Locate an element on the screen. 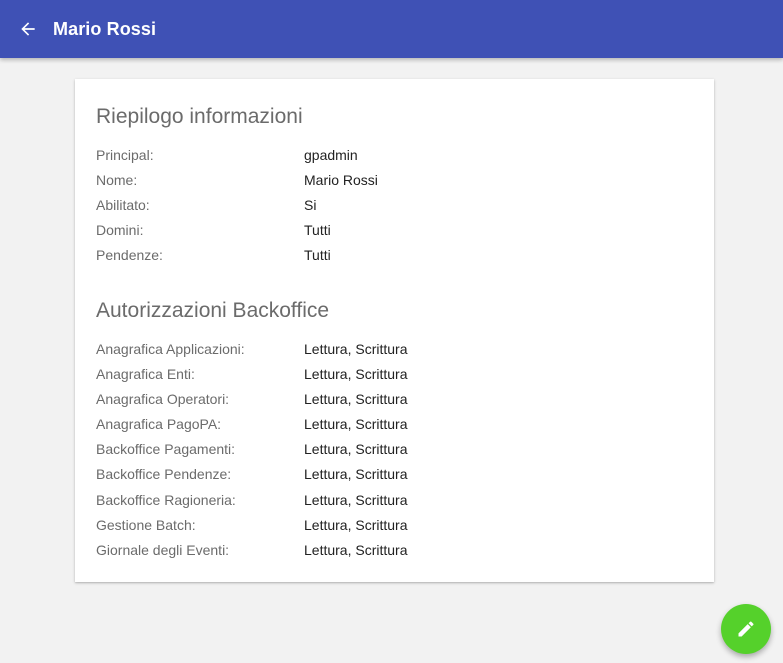  permission-row: Backoffice Pendenze: Lettura, Scrittura is located at coordinates (394, 474).